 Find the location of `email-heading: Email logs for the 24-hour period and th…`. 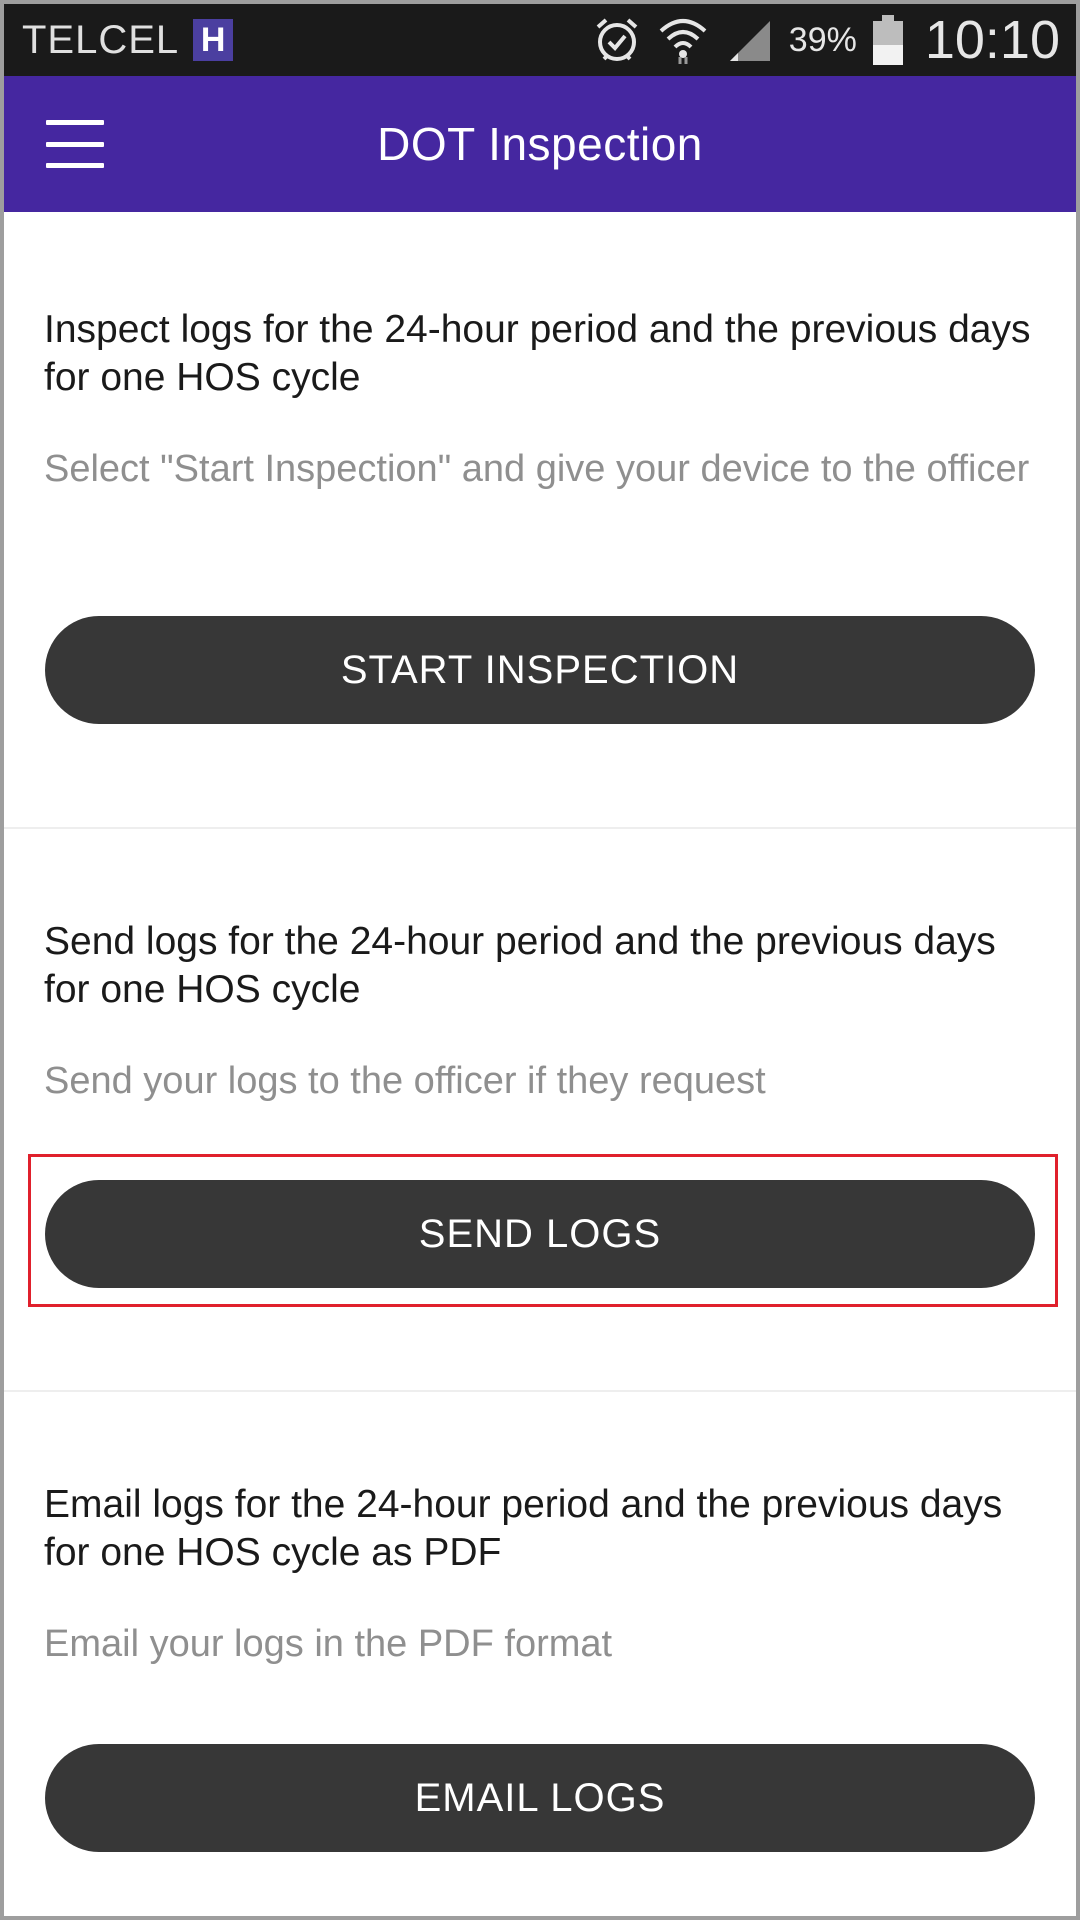

email-heading: Email logs for the 24-hour period and th… is located at coordinates (523, 1528).